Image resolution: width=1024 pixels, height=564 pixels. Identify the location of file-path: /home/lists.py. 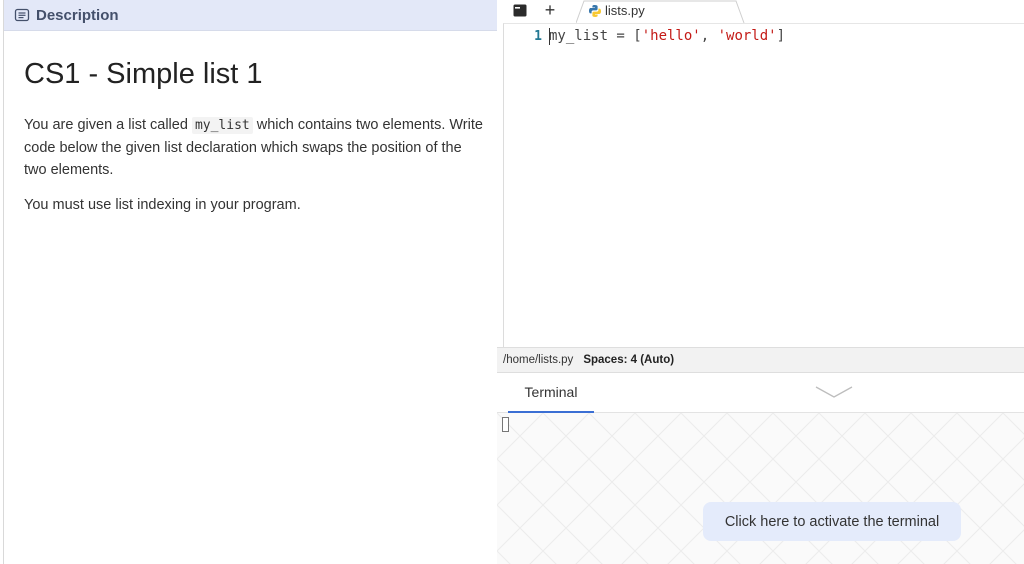
(538, 360).